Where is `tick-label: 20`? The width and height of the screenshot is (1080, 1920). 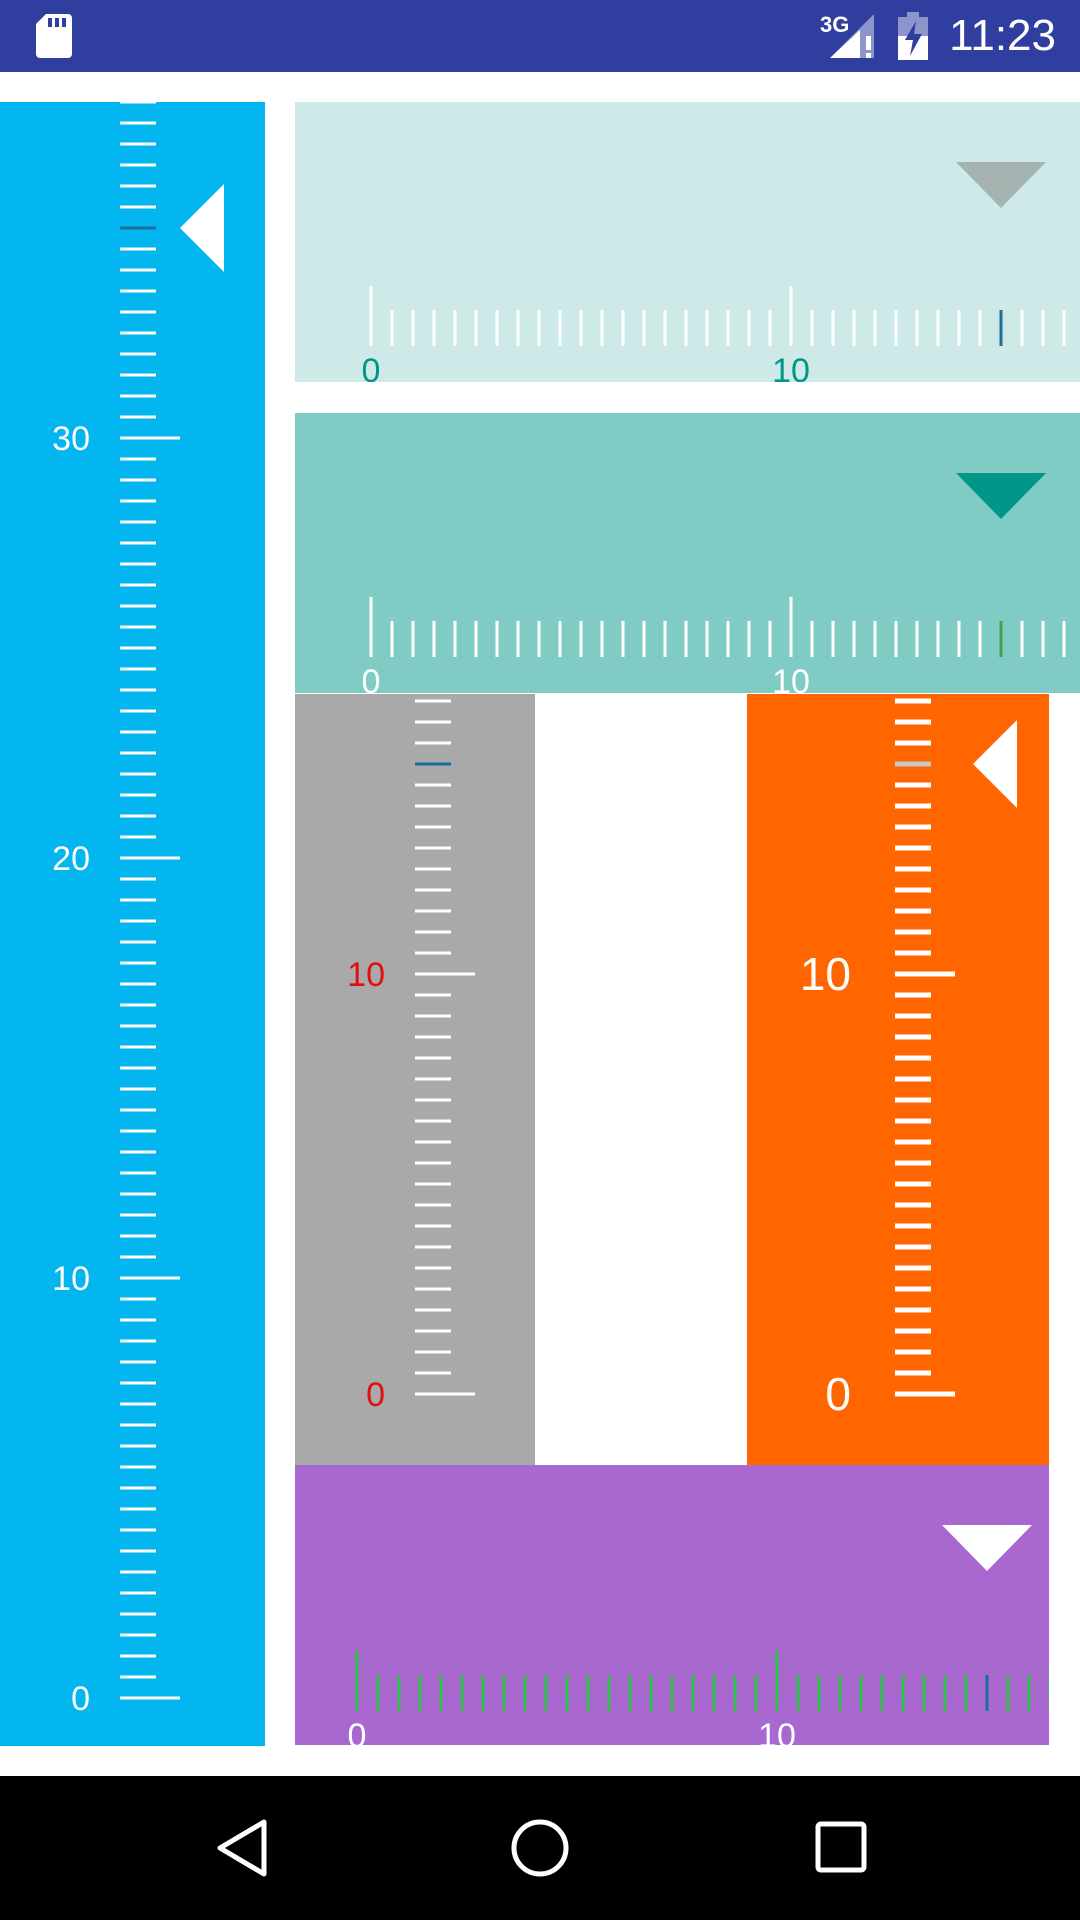 tick-label: 20 is located at coordinates (71, 859).